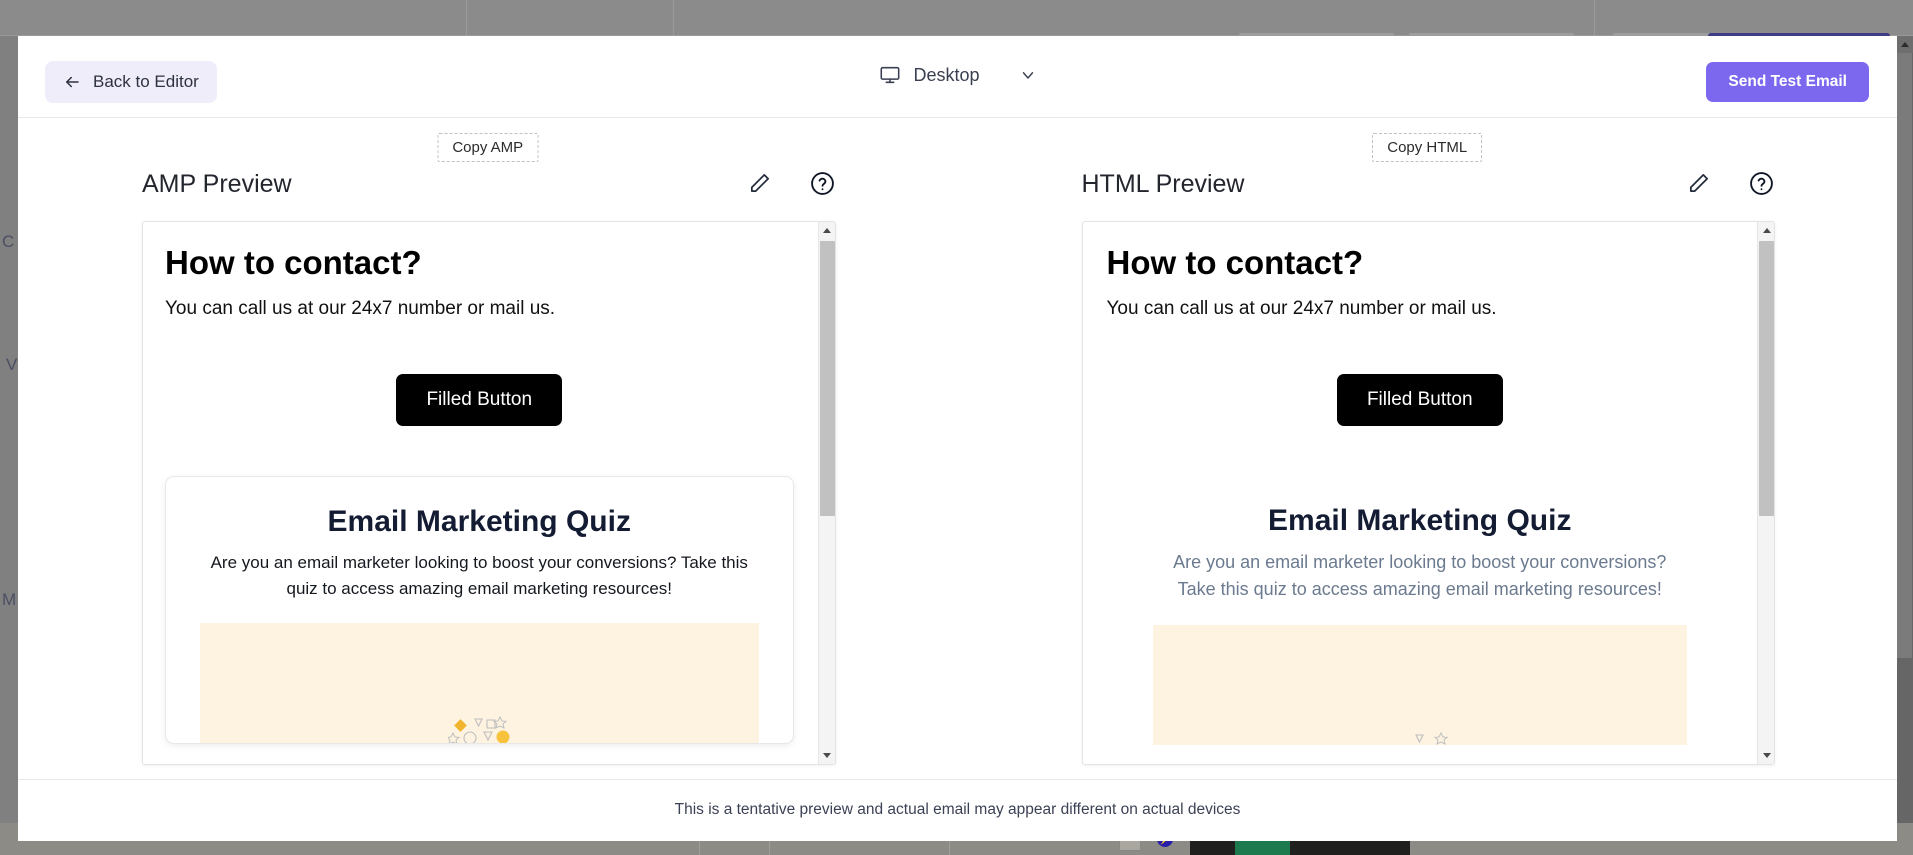 This screenshot has height=855, width=1913. Describe the element at coordinates (889, 75) in the screenshot. I see `desktop-monitor-icon` at that location.